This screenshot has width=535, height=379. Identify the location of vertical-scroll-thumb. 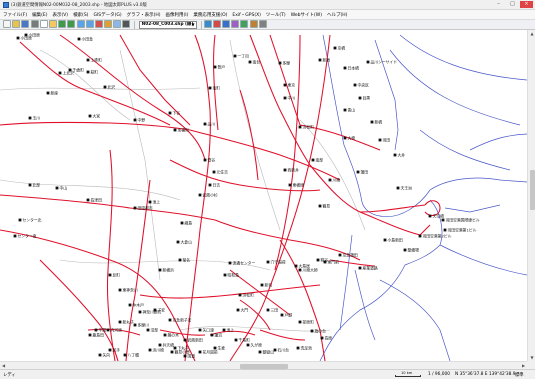
(532, 190).